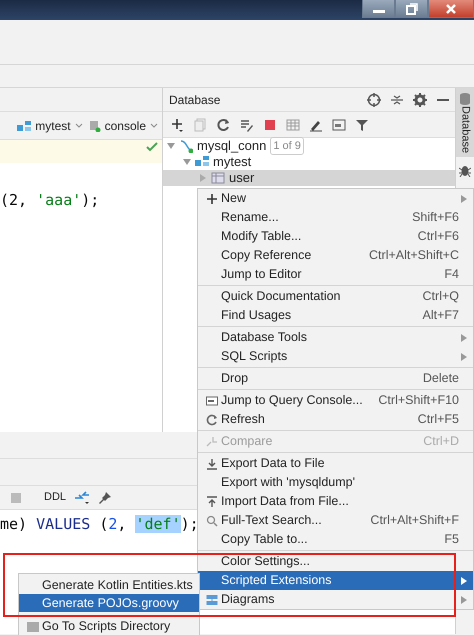 This screenshot has height=635, width=474. Describe the element at coordinates (109, 585) in the screenshot. I see `menu-item: Generate Kotlin Entities.kts` at that location.